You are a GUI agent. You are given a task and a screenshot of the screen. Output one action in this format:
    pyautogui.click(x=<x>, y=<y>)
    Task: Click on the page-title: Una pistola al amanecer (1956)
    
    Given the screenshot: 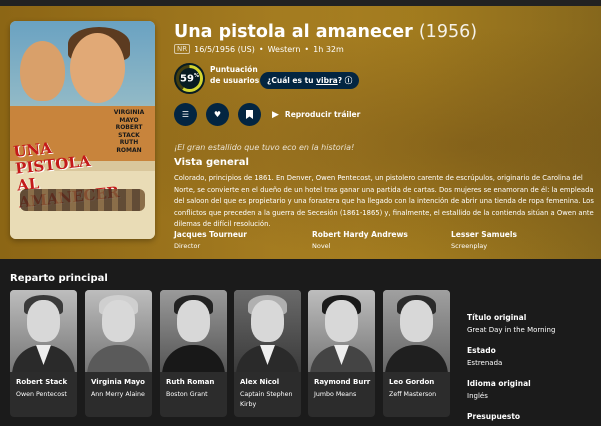 What is the action you would take?
    pyautogui.click(x=325, y=32)
    